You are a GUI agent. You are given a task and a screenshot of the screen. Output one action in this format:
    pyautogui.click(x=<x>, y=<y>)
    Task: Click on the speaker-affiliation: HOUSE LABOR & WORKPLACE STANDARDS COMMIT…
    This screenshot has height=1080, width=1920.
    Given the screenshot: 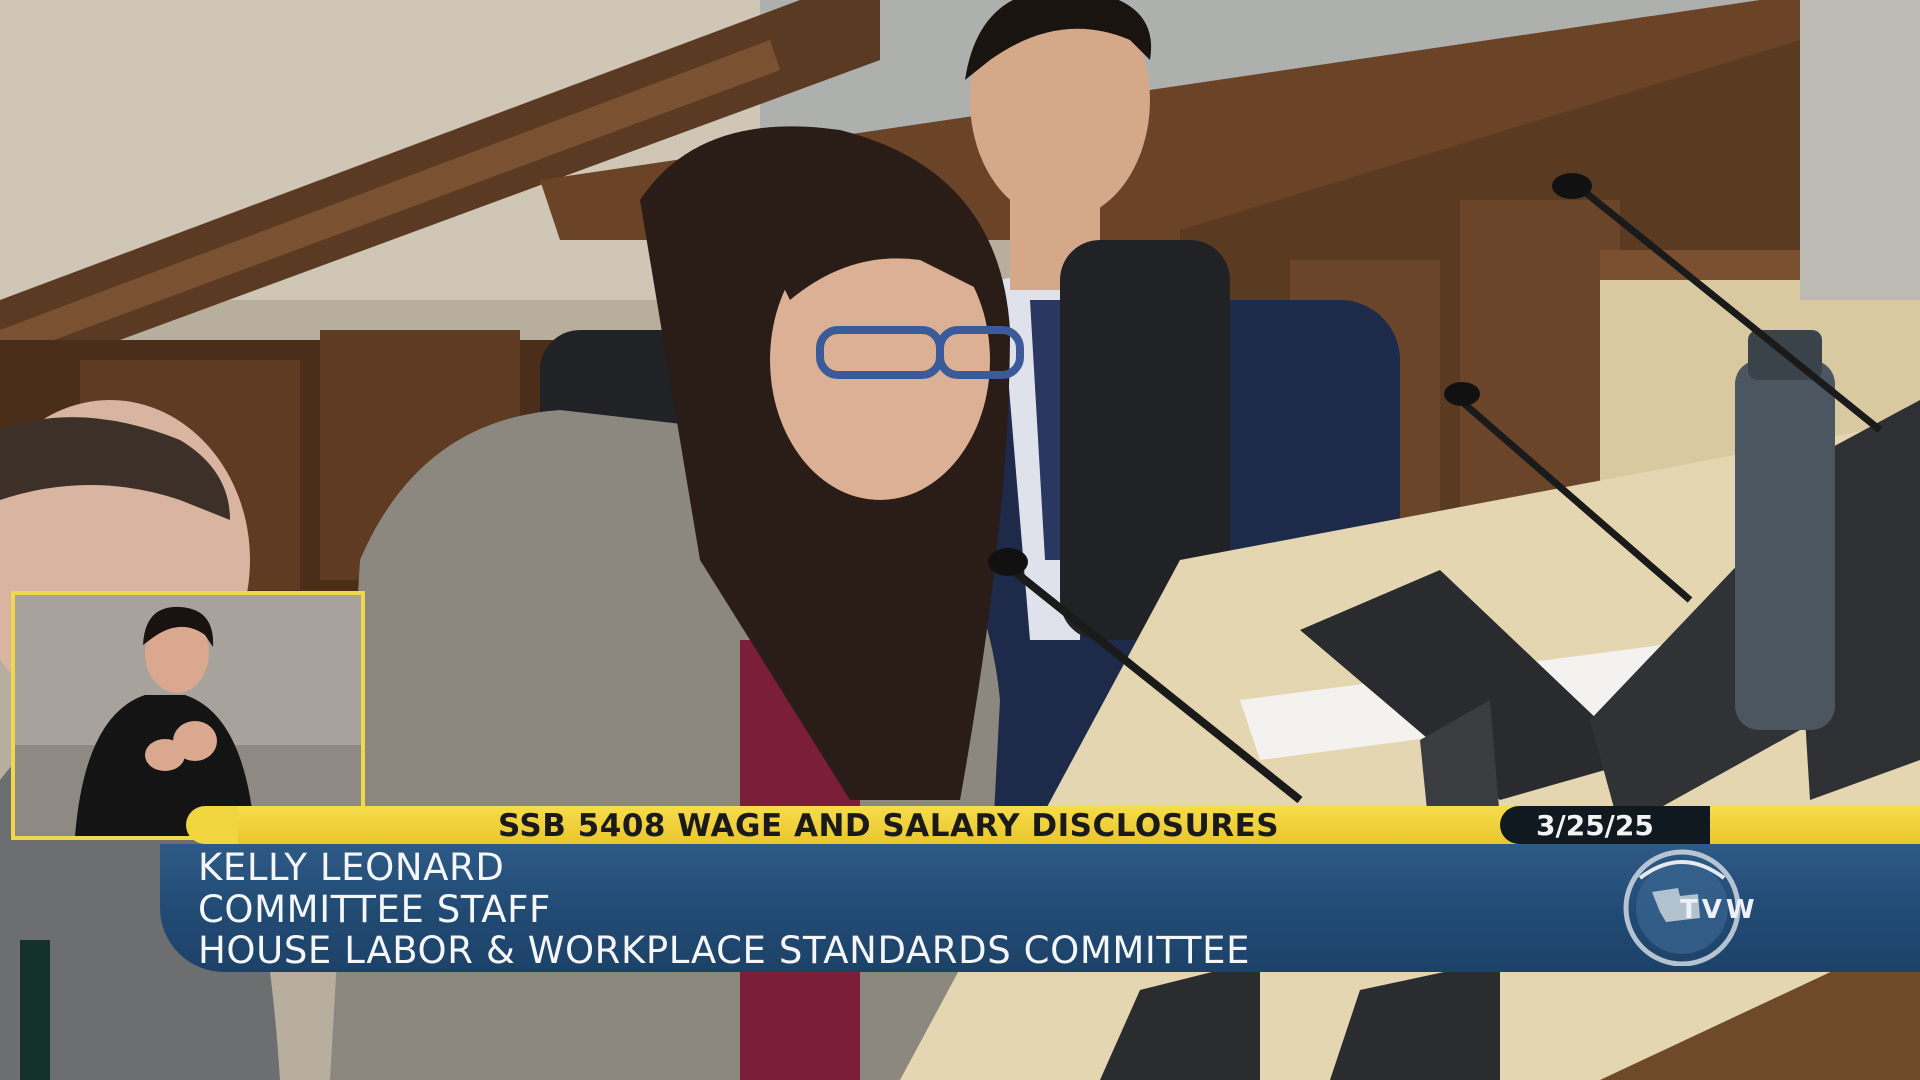 What is the action you would take?
    pyautogui.click(x=724, y=950)
    